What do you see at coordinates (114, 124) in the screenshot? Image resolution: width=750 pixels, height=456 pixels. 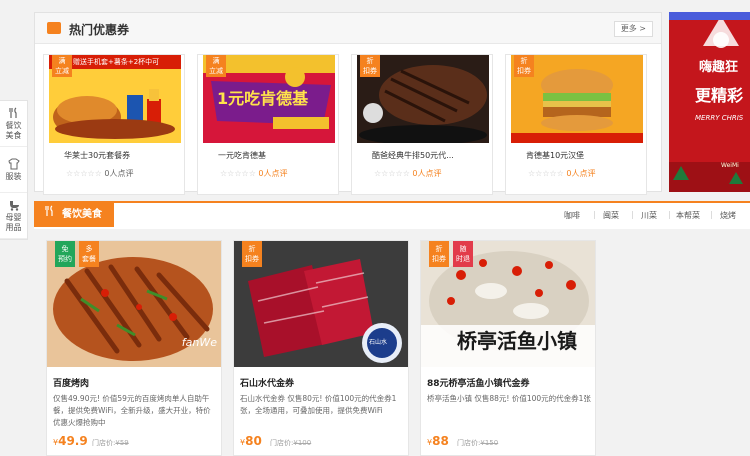 I see `coupon-card: 赠送手机套+薯条+2杯中可 满立减 华莱士30元套餐券 ☆☆☆☆☆ 0人点评` at bounding box center [114, 124].